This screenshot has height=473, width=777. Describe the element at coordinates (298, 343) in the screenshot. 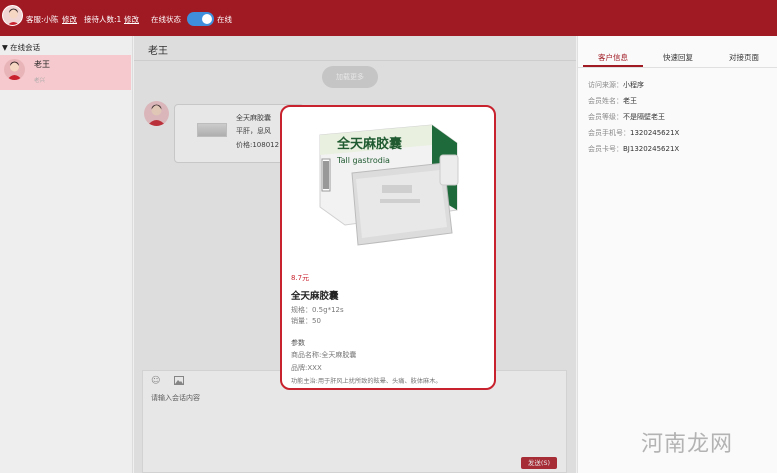

I see `params-title: 参数` at that location.